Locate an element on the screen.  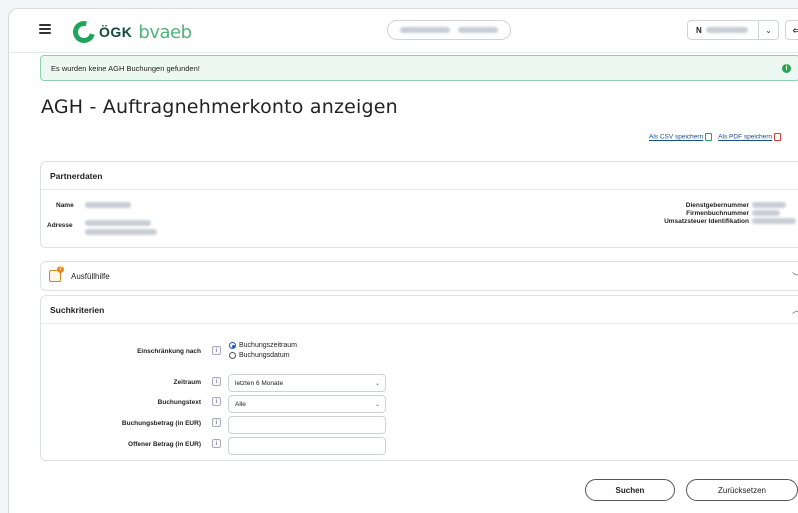
address-label: Adresse is located at coordinates (60, 225).